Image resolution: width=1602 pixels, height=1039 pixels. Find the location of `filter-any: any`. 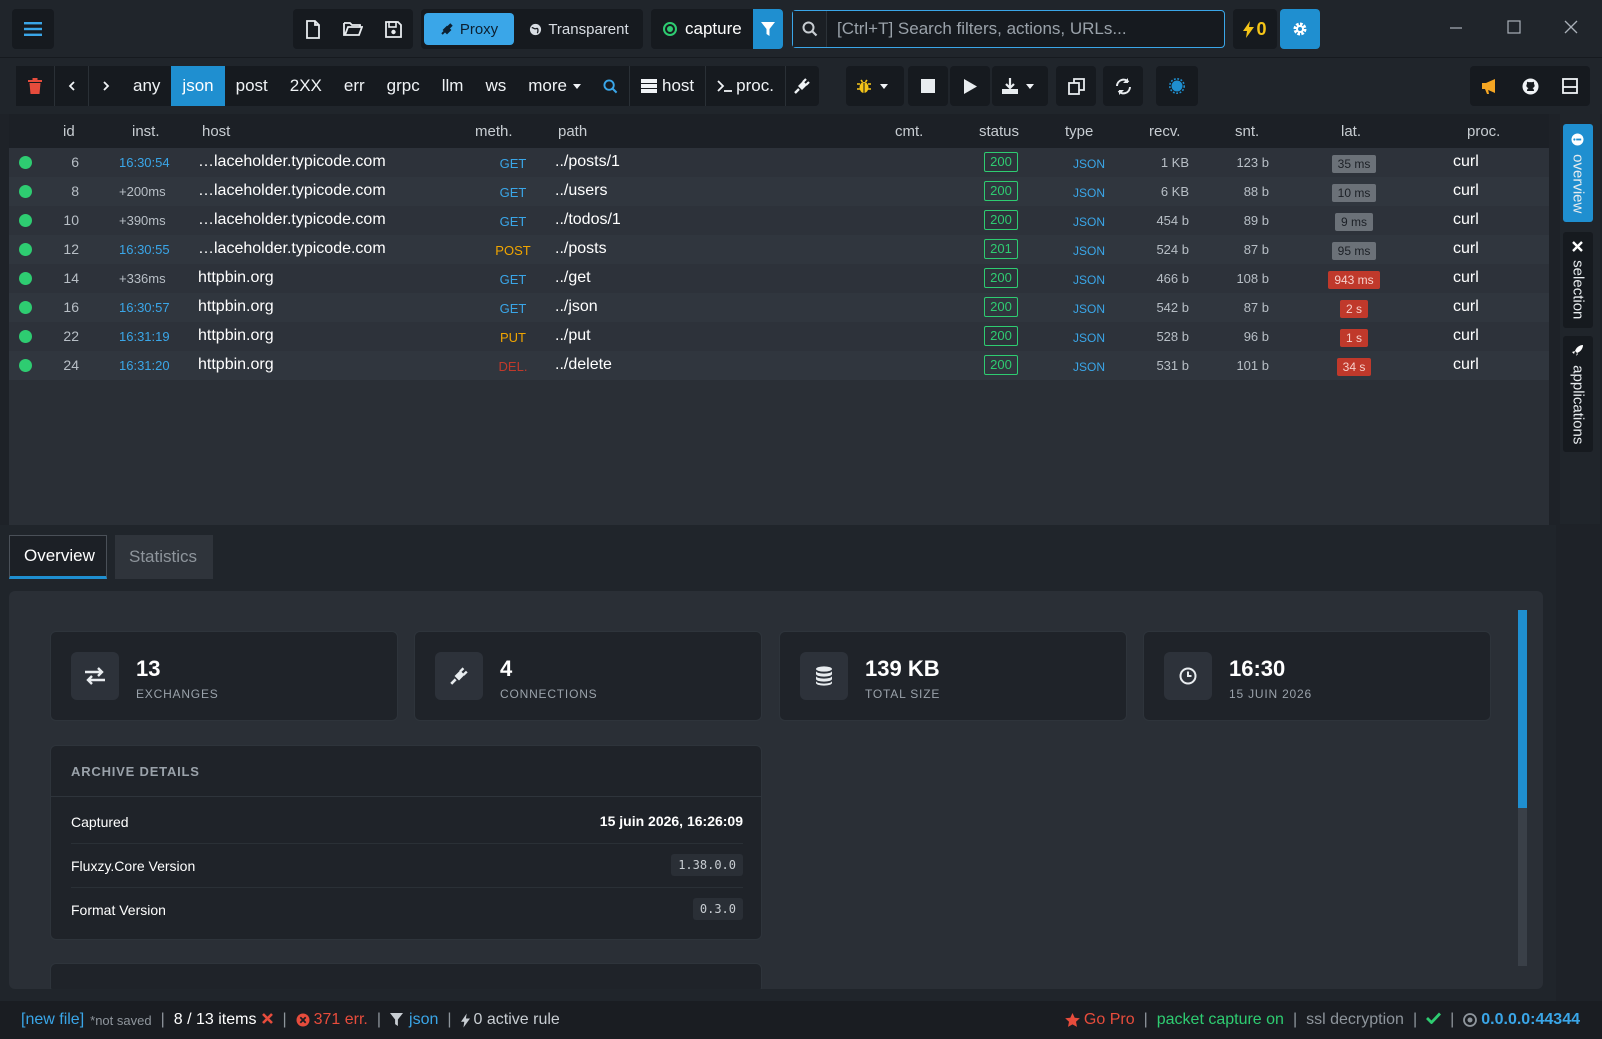

filter-any: any is located at coordinates (146, 86).